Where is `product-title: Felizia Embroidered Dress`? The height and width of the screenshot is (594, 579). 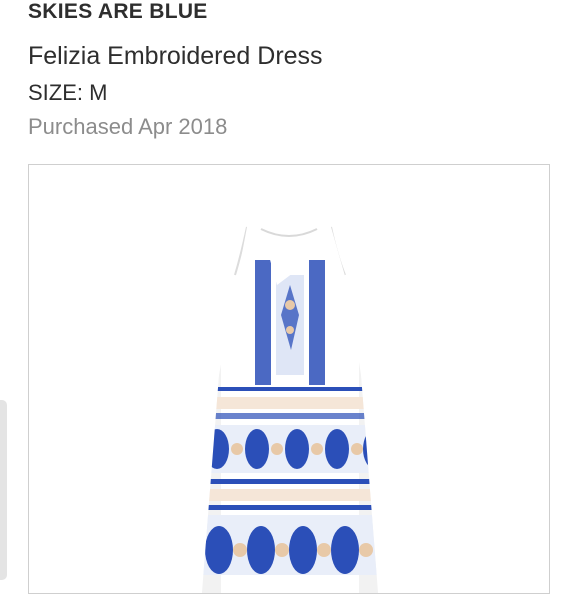 product-title: Felizia Embroidered Dress is located at coordinates (175, 56).